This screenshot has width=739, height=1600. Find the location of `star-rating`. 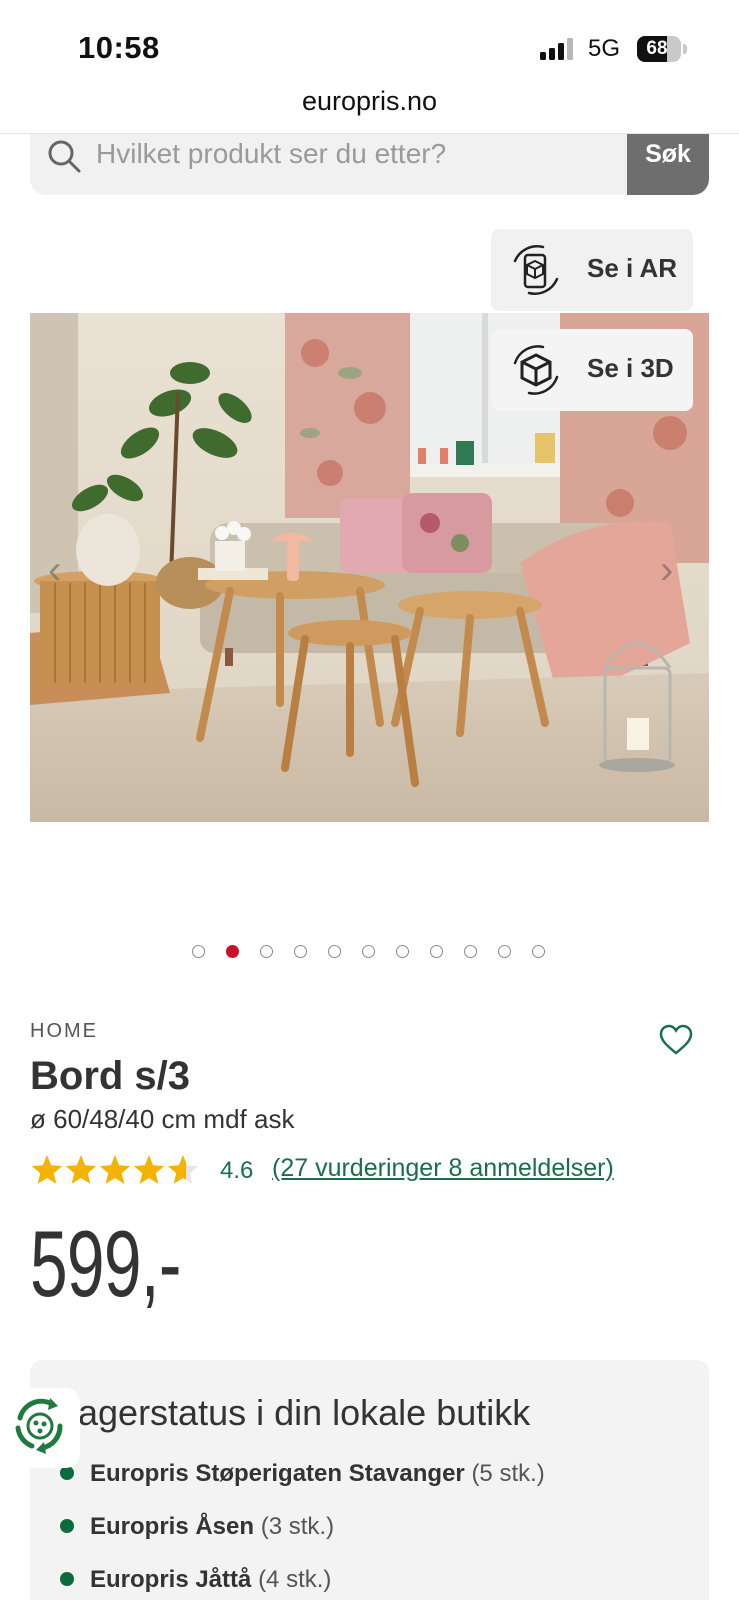

star-rating is located at coordinates (115, 1169).